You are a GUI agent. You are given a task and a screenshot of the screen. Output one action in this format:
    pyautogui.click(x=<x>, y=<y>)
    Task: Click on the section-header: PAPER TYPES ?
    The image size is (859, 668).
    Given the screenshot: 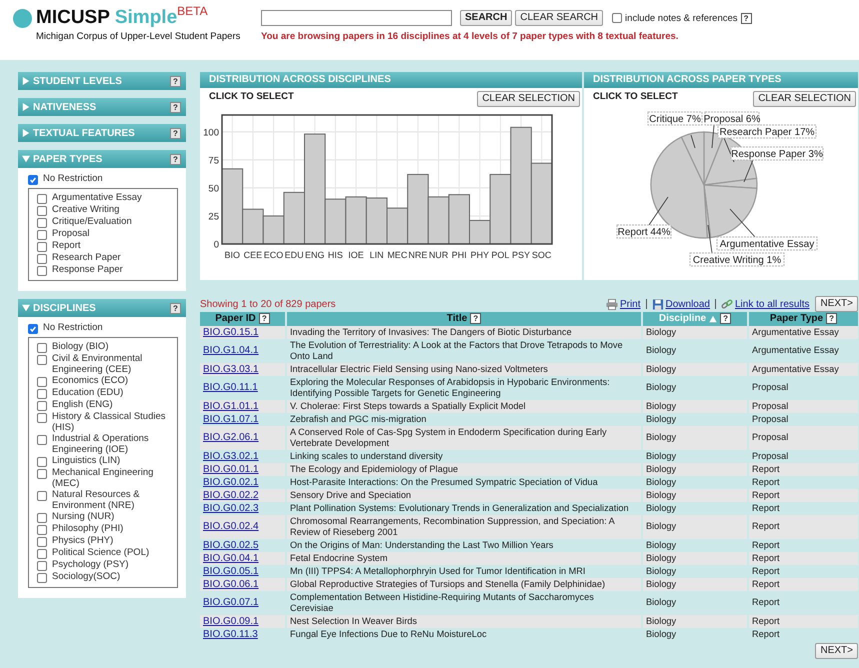 What is the action you would take?
    pyautogui.click(x=102, y=159)
    